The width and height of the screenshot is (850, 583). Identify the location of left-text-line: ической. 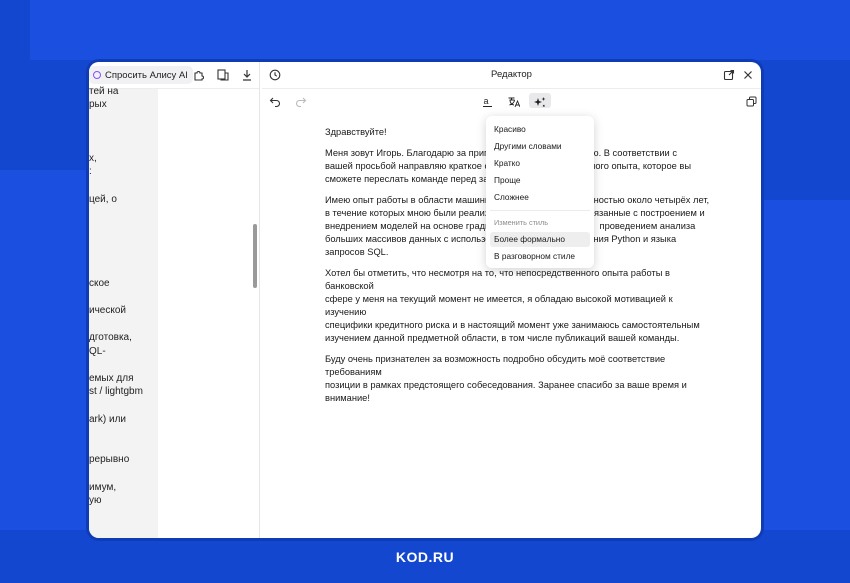
(107, 310).